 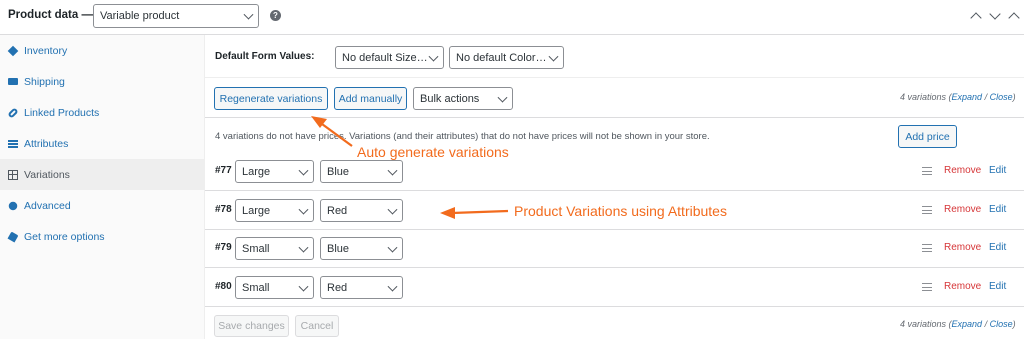 I want to click on tag-icon, so click(x=13, y=50).